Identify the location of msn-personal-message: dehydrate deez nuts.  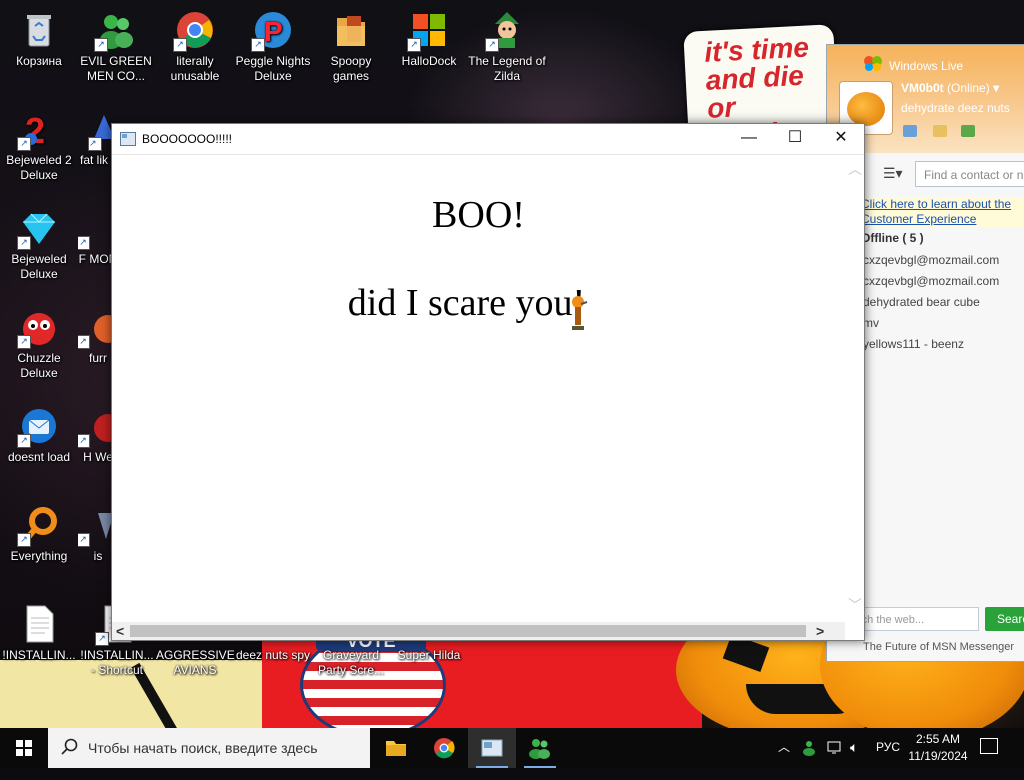
(955, 108).